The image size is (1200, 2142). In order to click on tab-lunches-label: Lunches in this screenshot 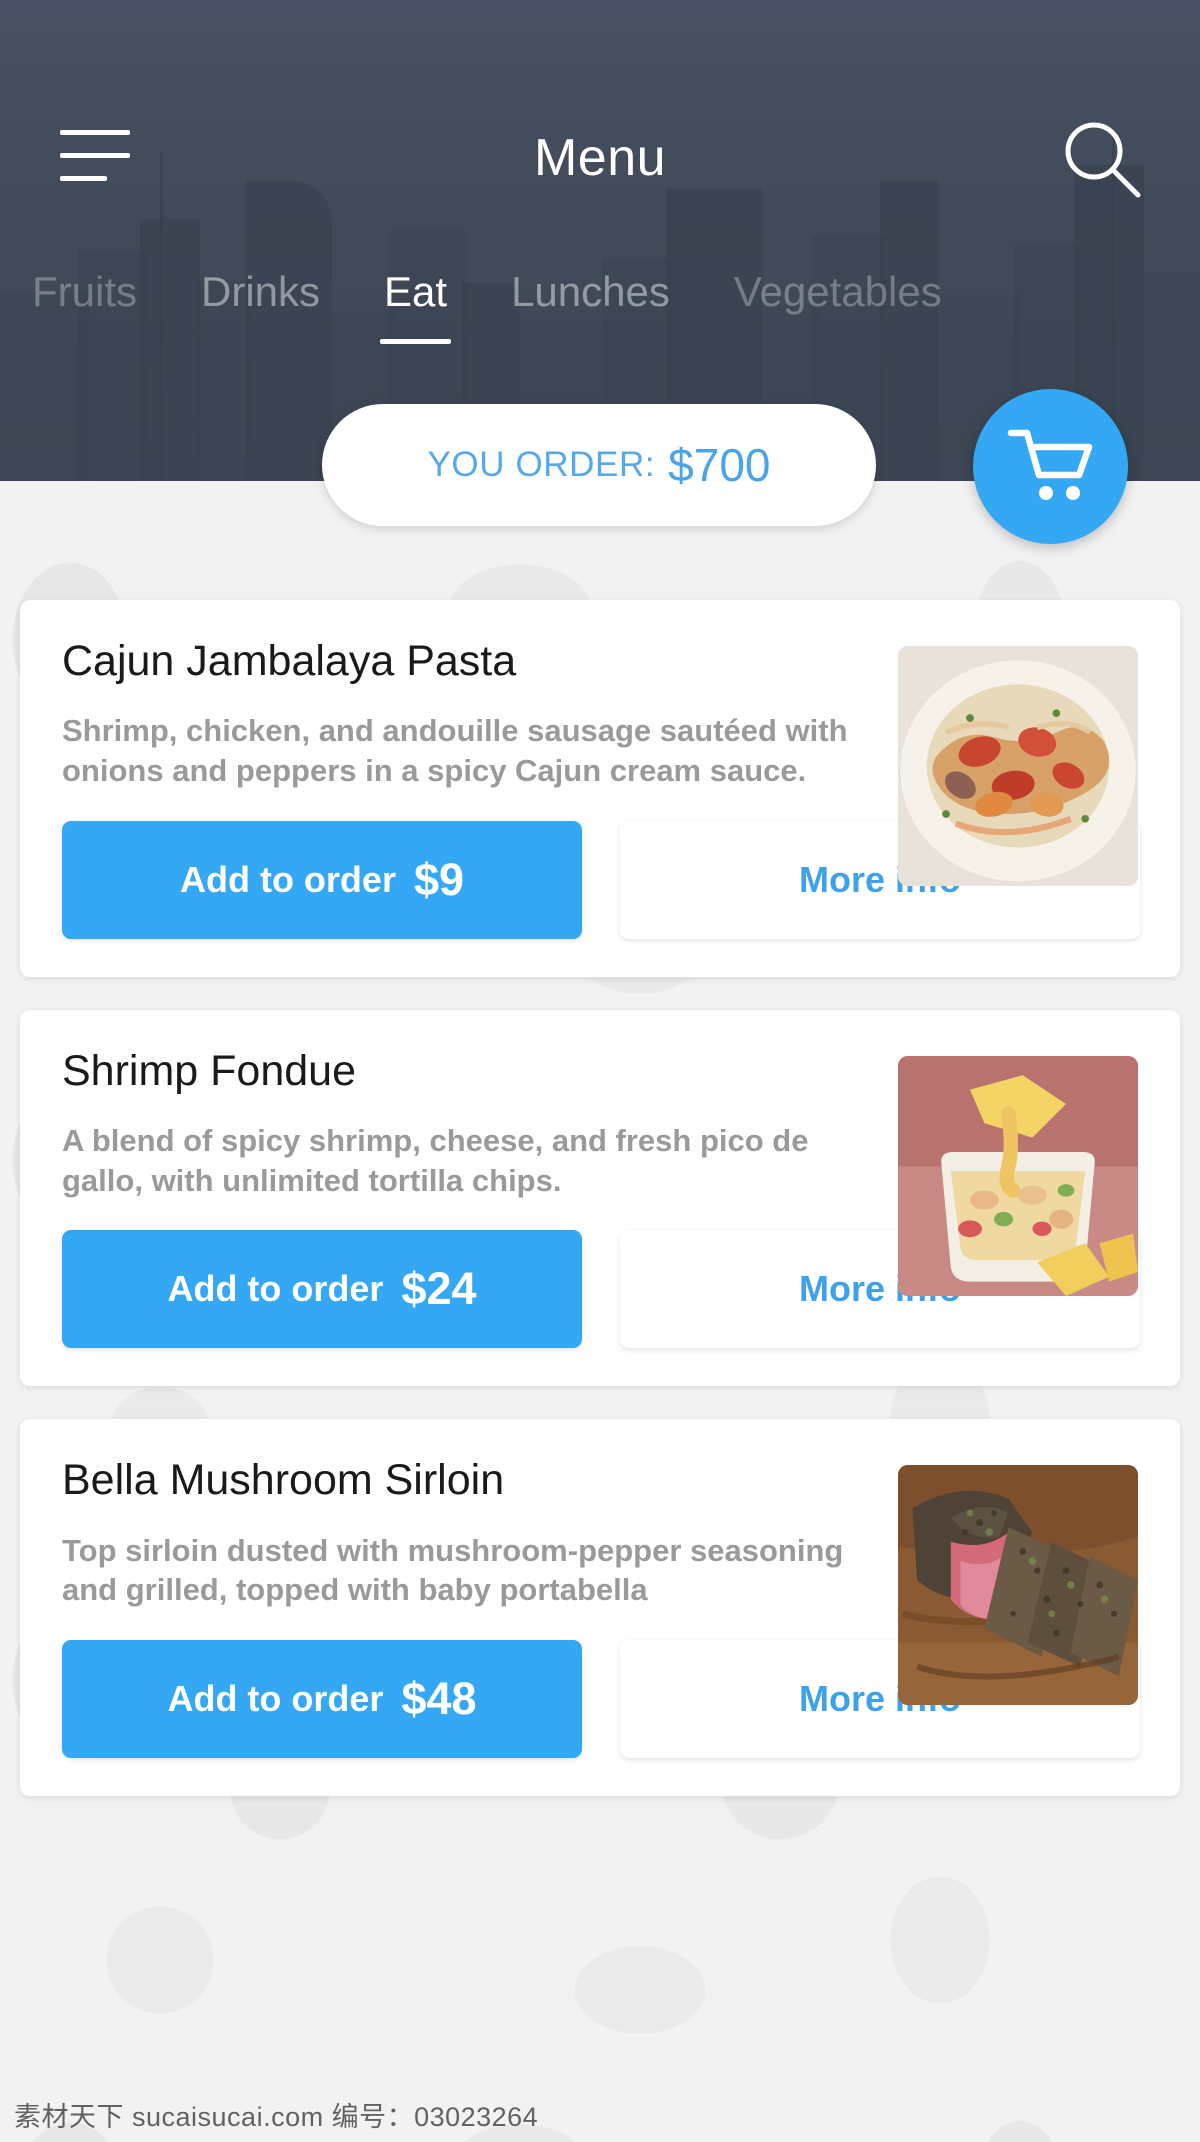, I will do `click(590, 291)`.